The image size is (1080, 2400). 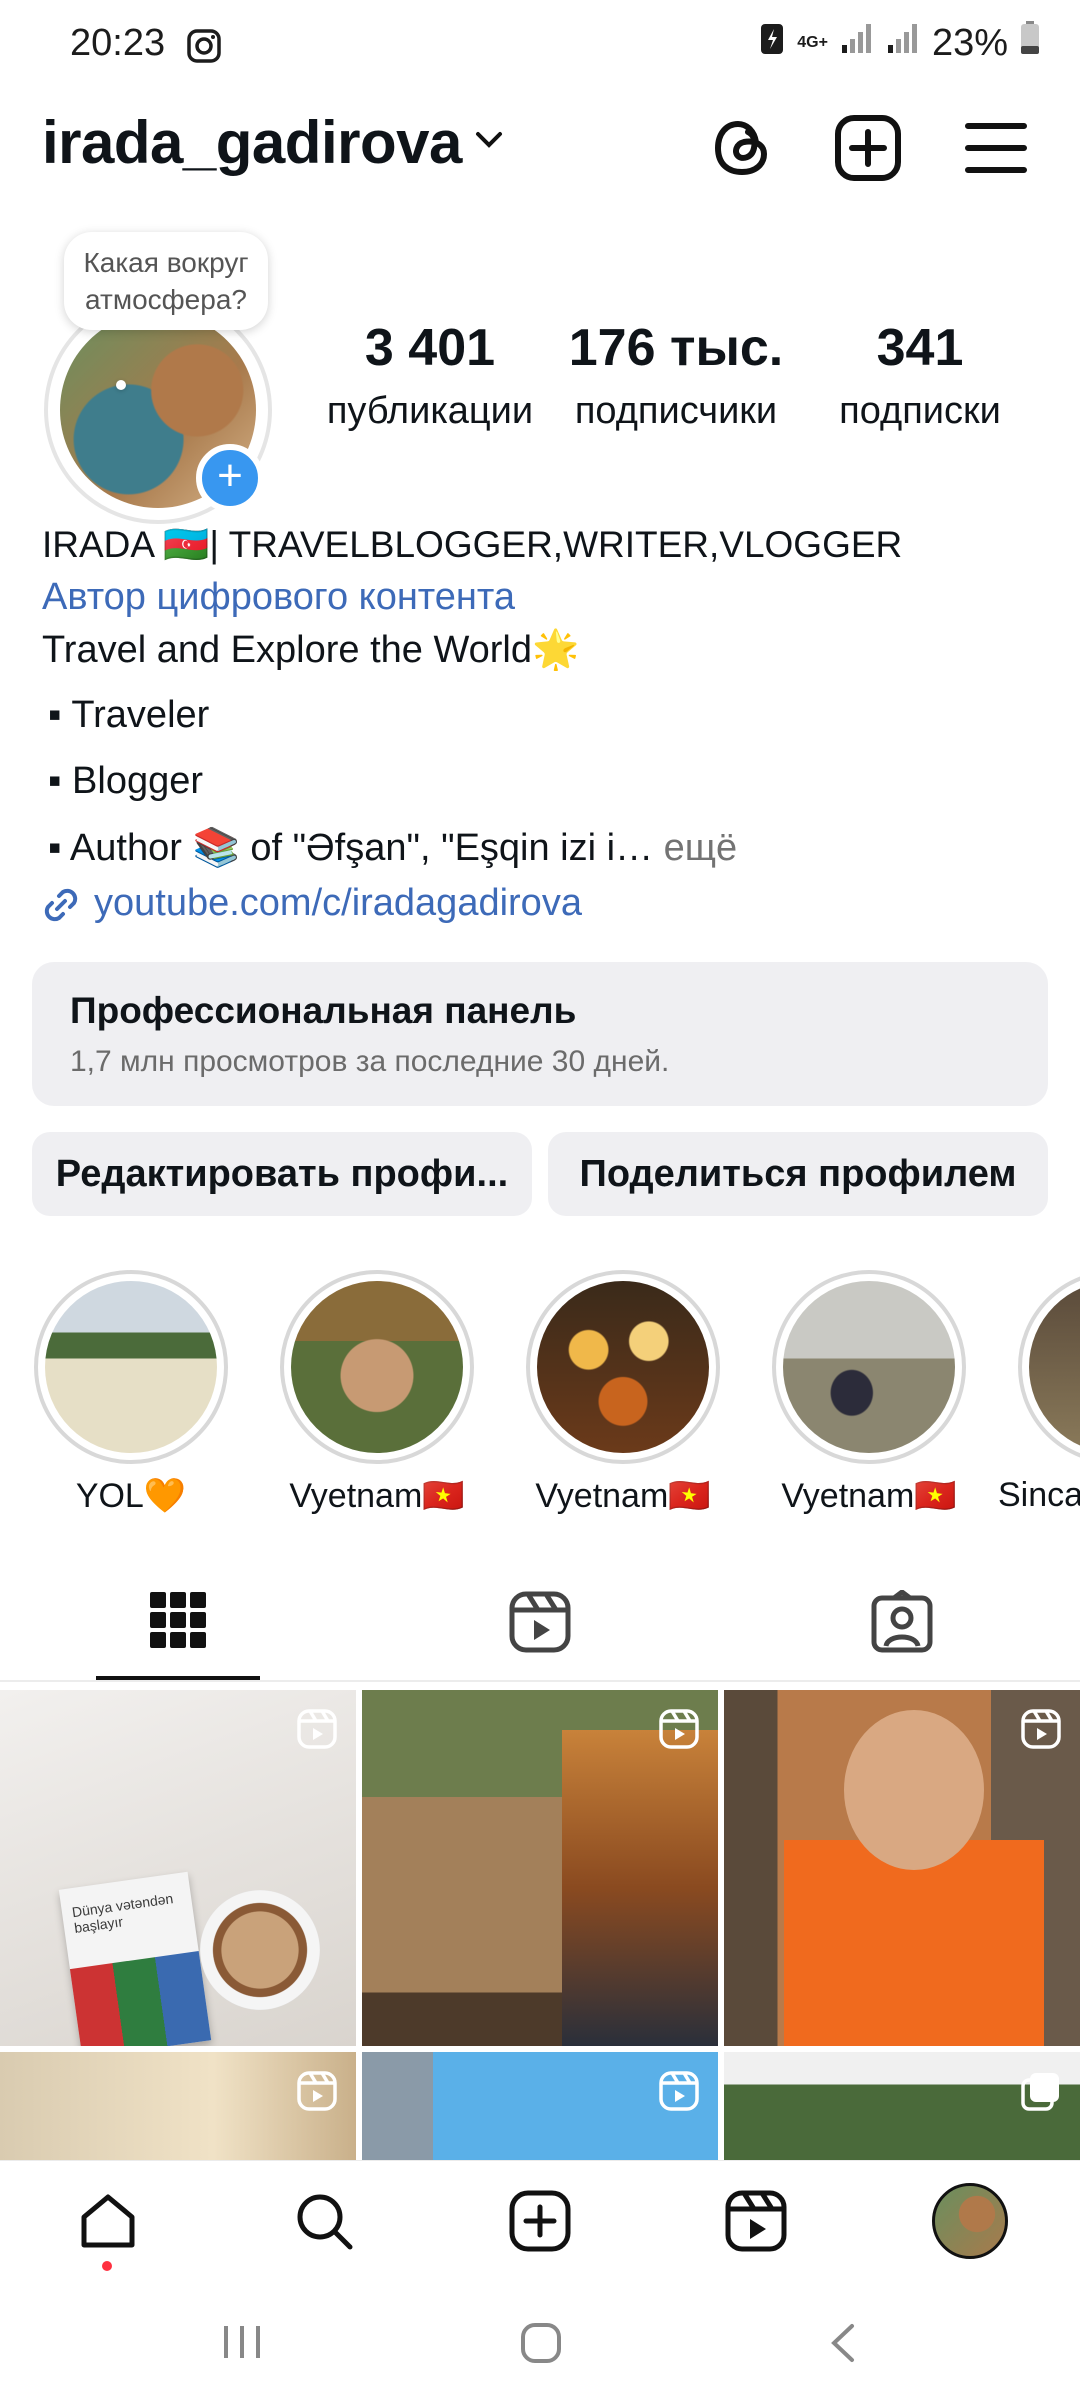 What do you see at coordinates (1039, 1495) in the screenshot?
I see `highlight-label: Sinca` at bounding box center [1039, 1495].